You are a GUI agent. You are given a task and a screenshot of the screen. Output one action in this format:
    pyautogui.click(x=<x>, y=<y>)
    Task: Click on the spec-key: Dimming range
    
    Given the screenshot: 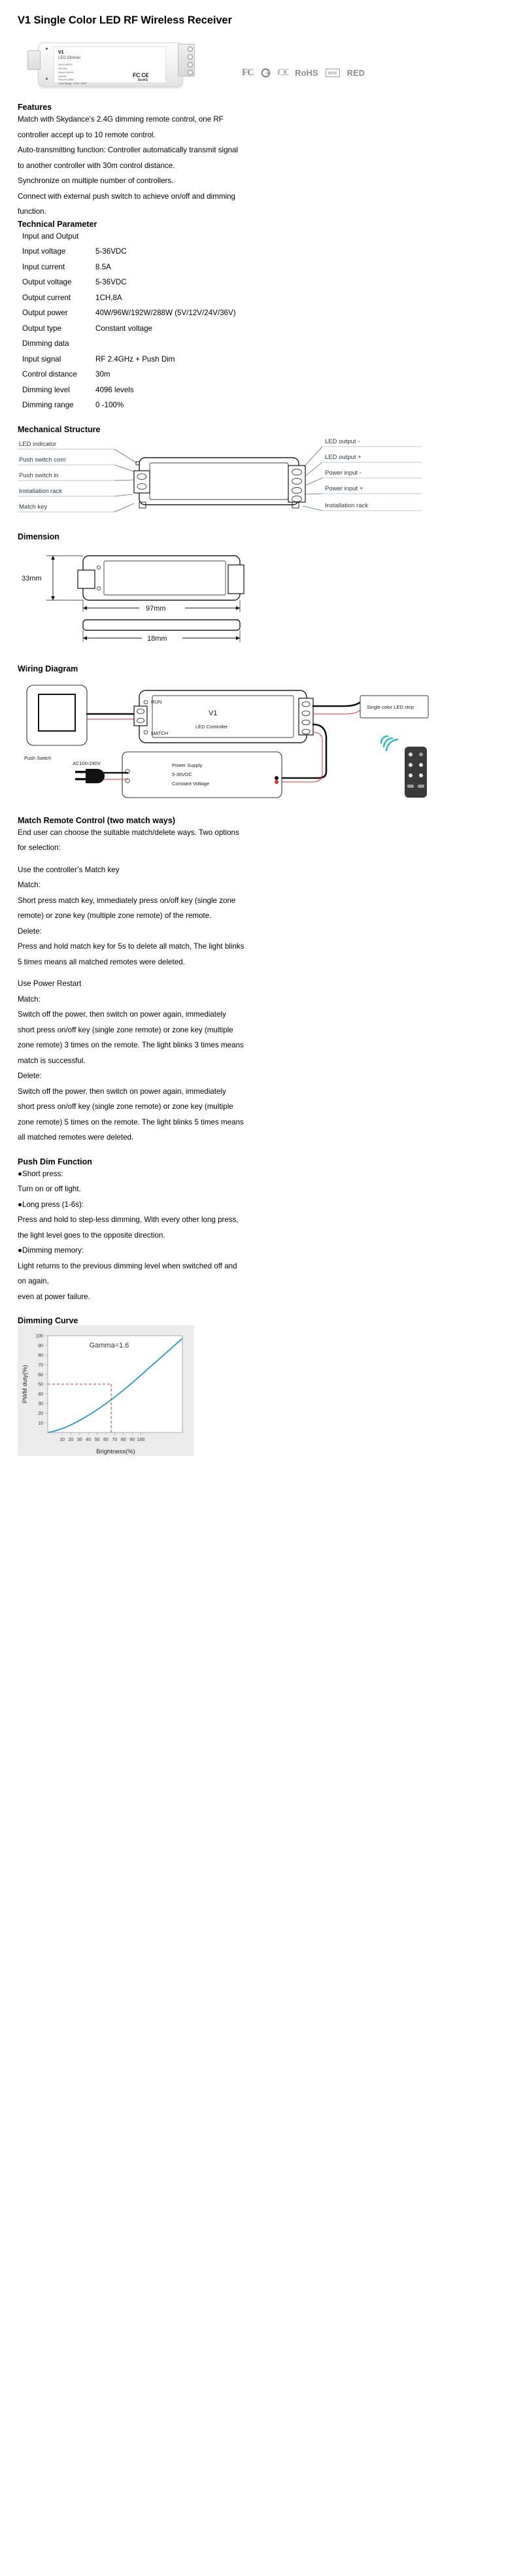 What is the action you would take?
    pyautogui.click(x=48, y=405)
    